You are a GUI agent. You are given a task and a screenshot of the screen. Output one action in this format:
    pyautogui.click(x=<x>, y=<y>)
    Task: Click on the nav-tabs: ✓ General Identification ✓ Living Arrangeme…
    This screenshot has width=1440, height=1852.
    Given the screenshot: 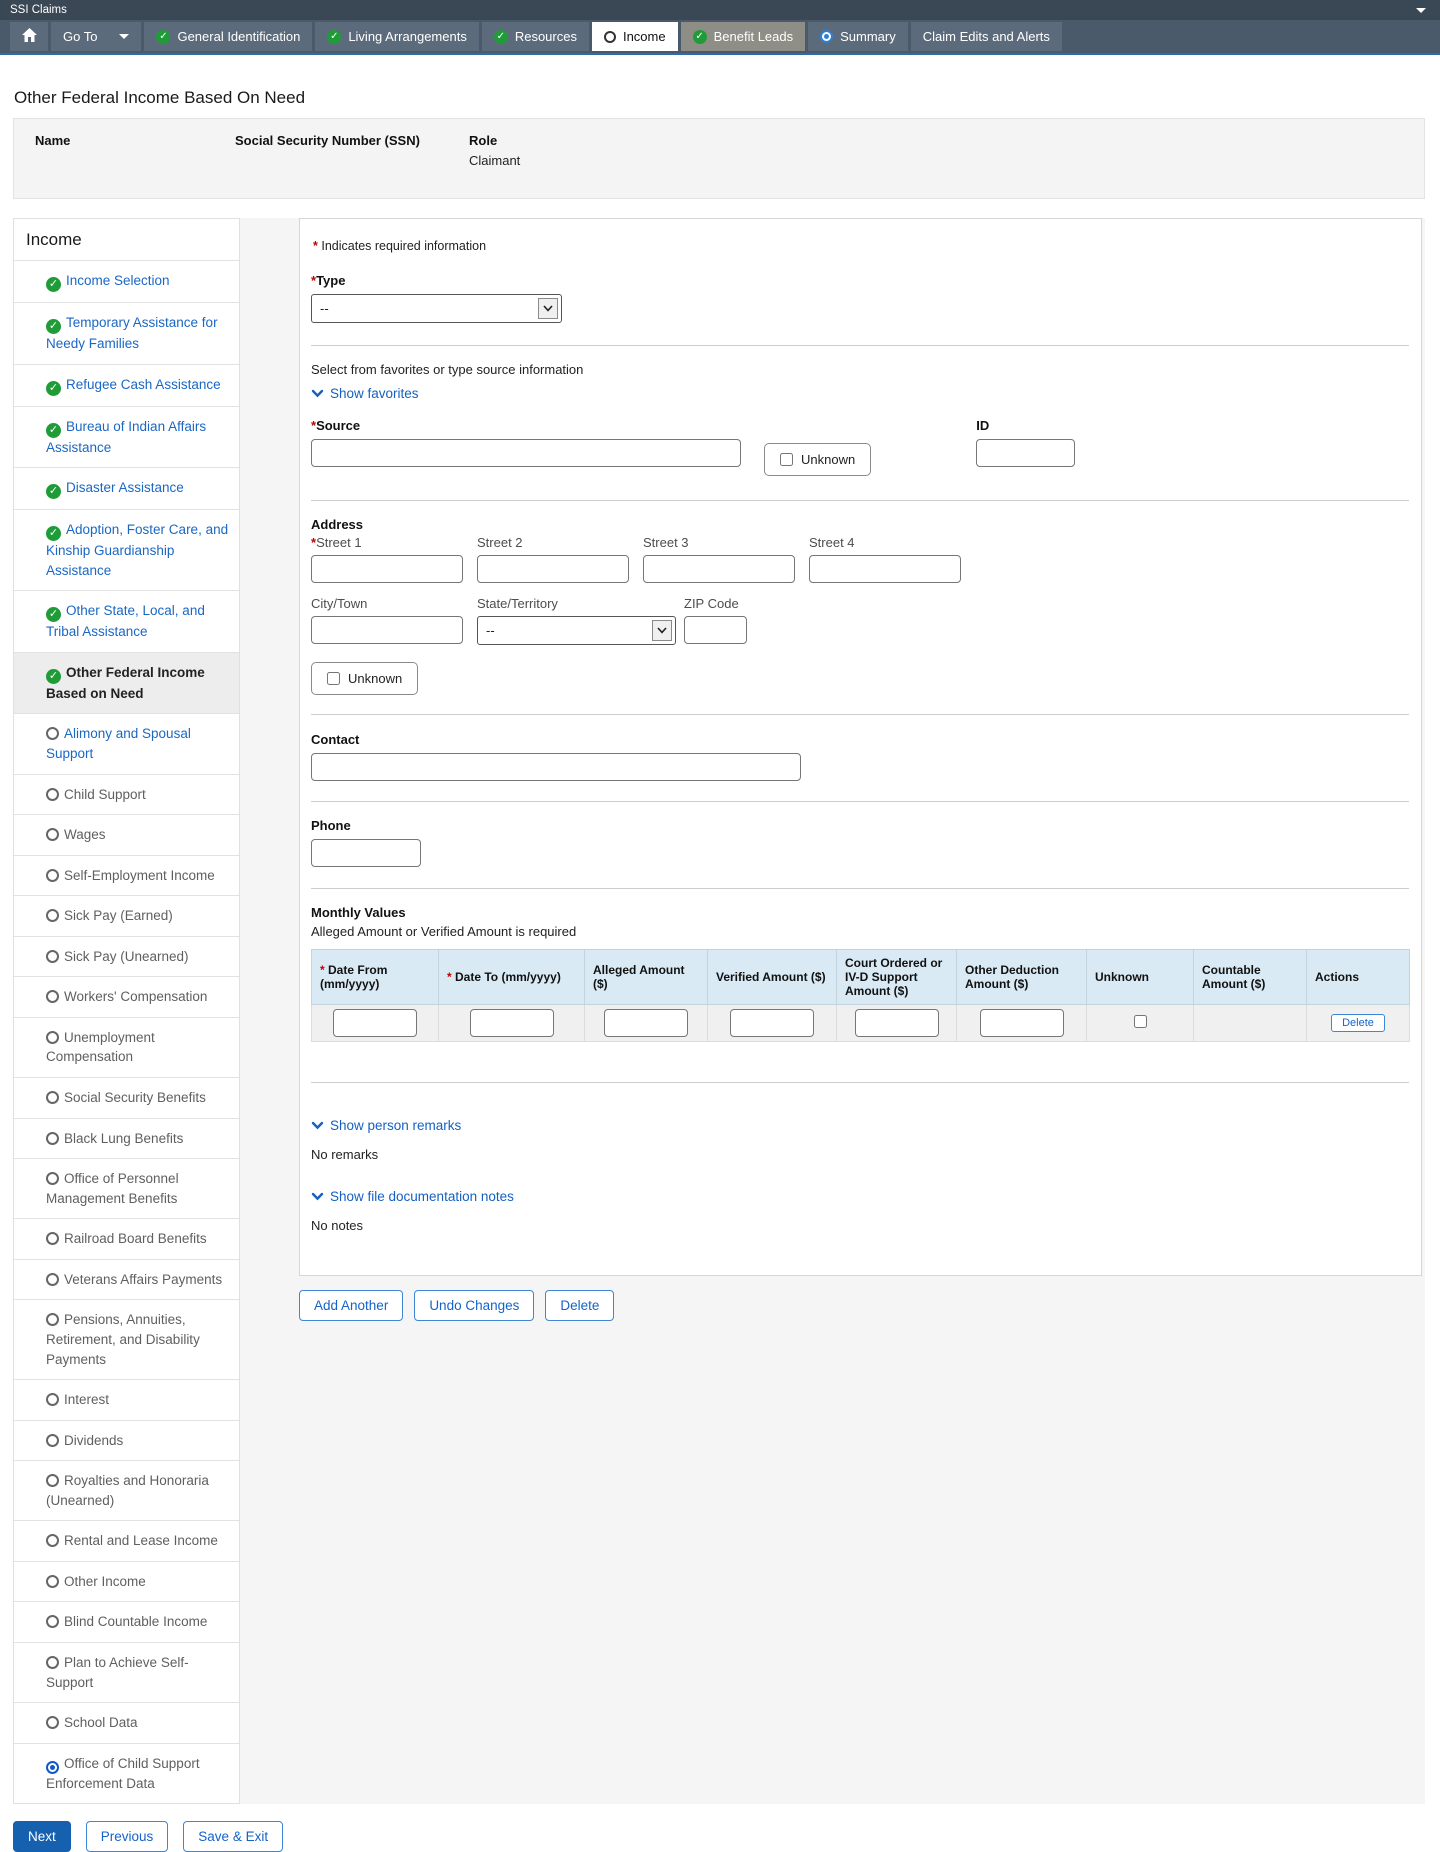 What is the action you would take?
    pyautogui.click(x=603, y=36)
    